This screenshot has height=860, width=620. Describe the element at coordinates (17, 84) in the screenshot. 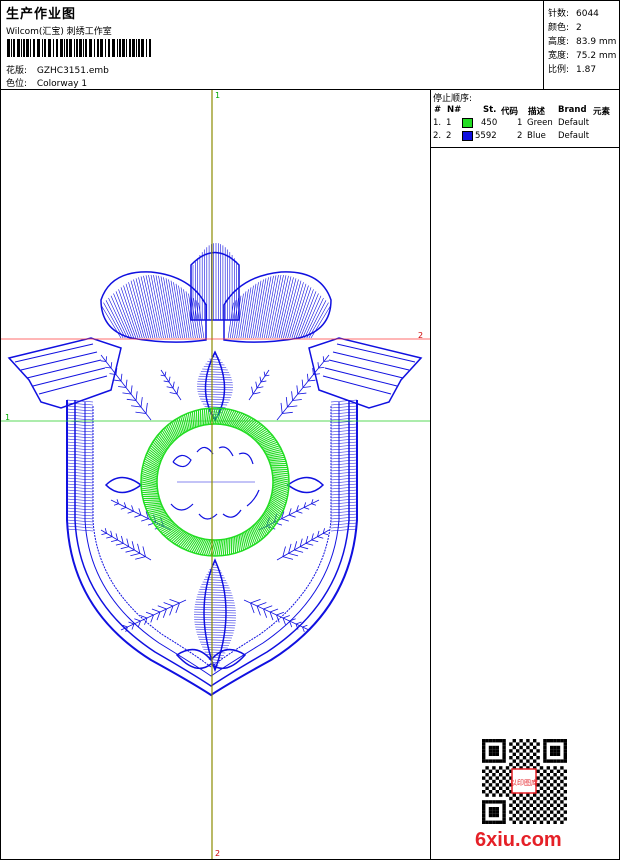

I see `colorway-label: 色位:` at that location.